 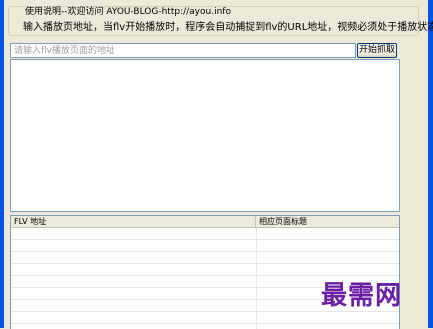 I want to click on url-input, so click(x=183, y=50).